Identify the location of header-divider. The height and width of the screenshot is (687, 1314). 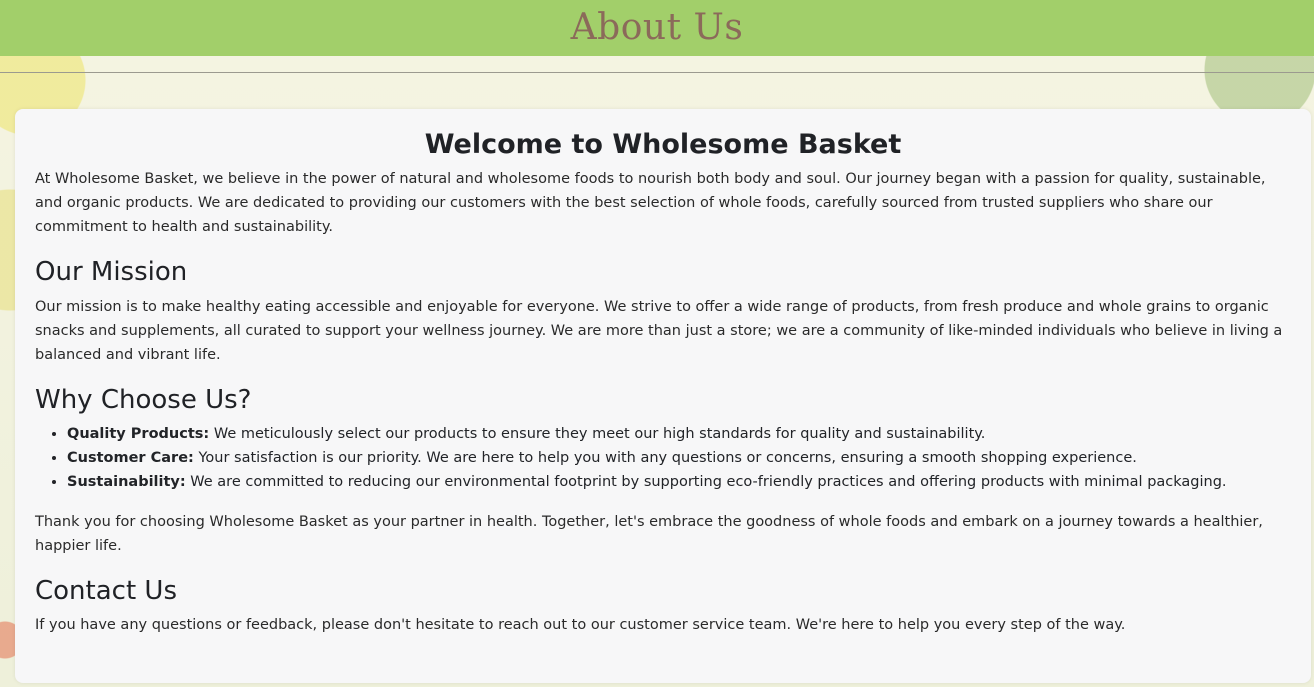
(657, 72).